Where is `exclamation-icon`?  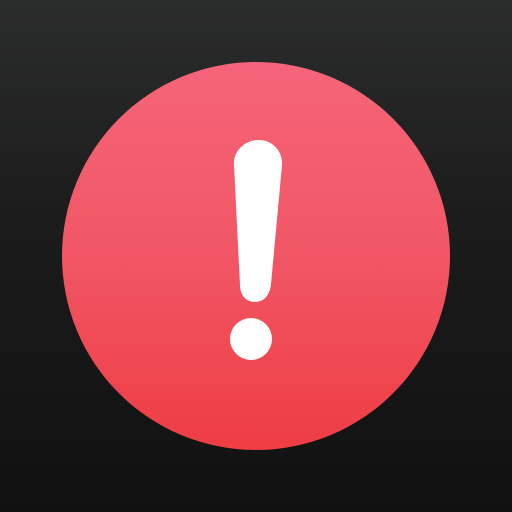 exclamation-icon is located at coordinates (256, 250).